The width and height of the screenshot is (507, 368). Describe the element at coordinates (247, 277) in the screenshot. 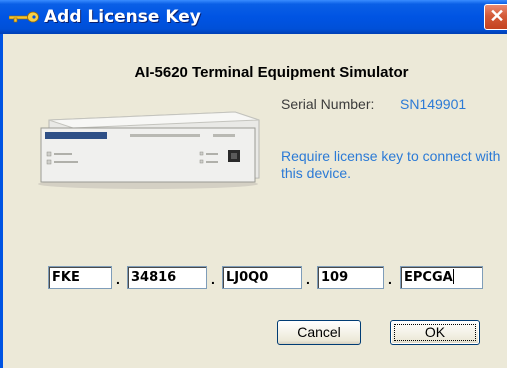

I see `license-key-segment-3-text: LJ0Q0` at that location.